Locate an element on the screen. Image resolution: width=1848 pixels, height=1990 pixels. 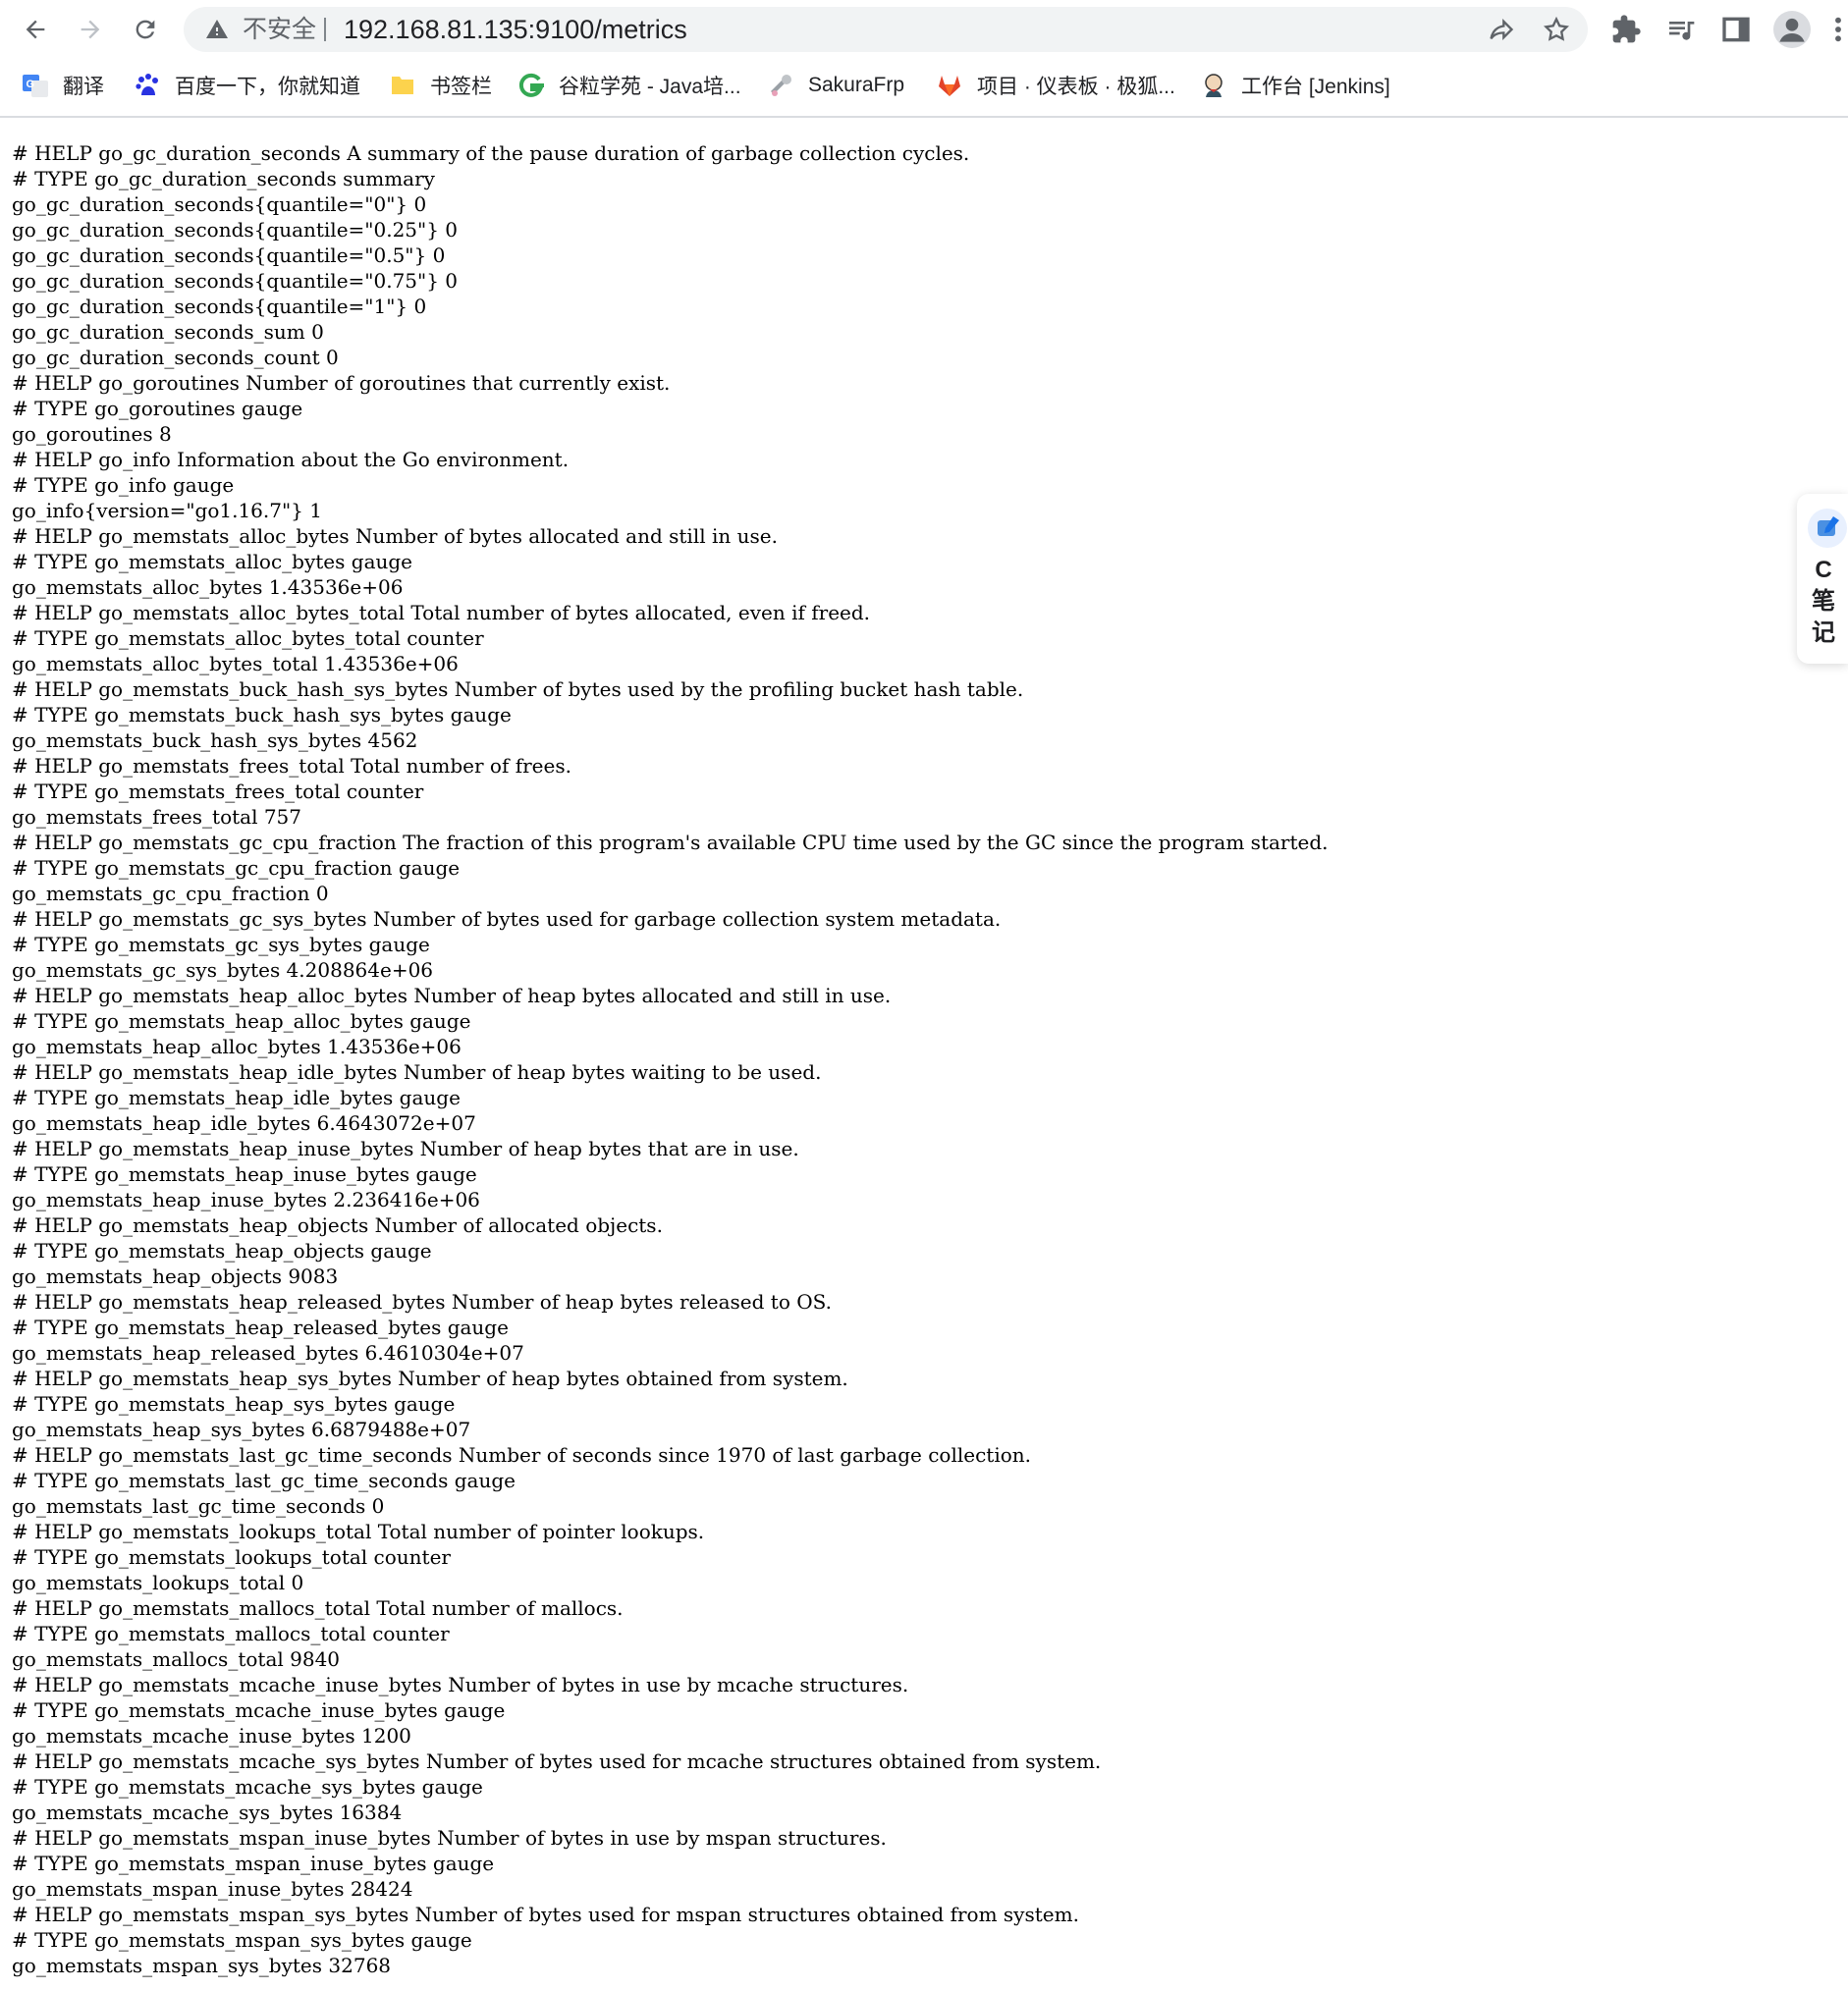
reload-button is located at coordinates (145, 29).